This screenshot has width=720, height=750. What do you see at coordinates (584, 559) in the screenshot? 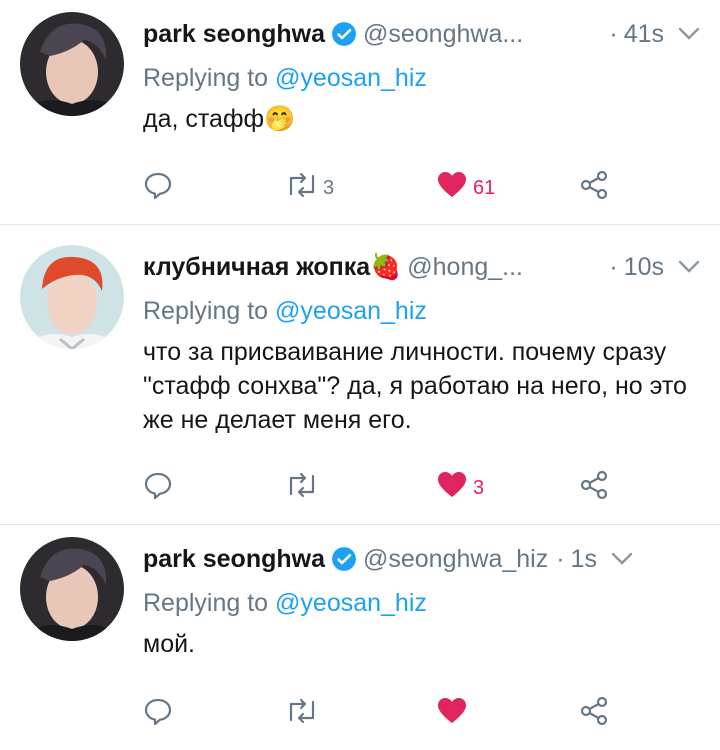
I see `timestamp: 1s` at bounding box center [584, 559].